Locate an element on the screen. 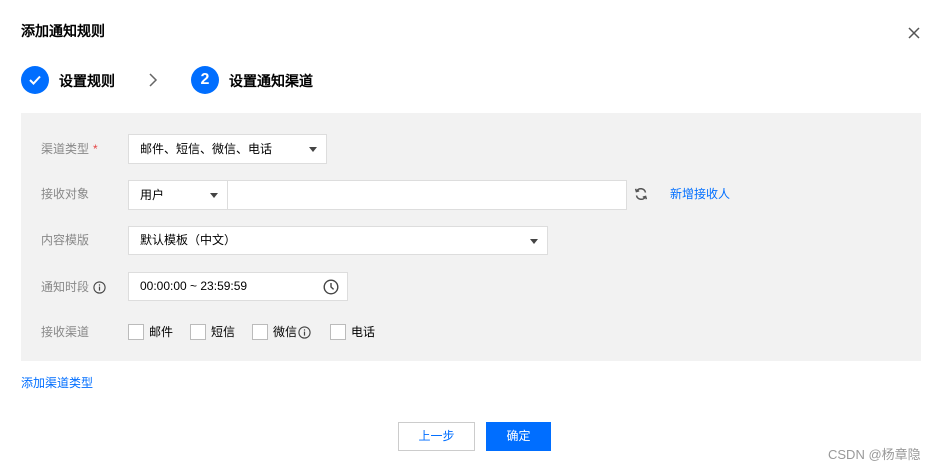  time-range-picker: 00:00:00 ~ 23:59:59 is located at coordinates (238, 286).